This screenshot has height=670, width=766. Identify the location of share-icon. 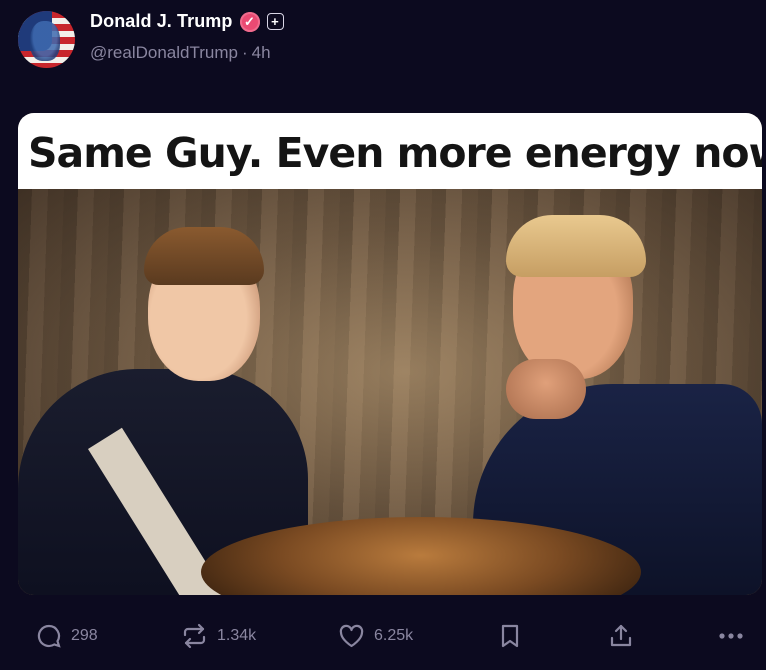
(621, 636).